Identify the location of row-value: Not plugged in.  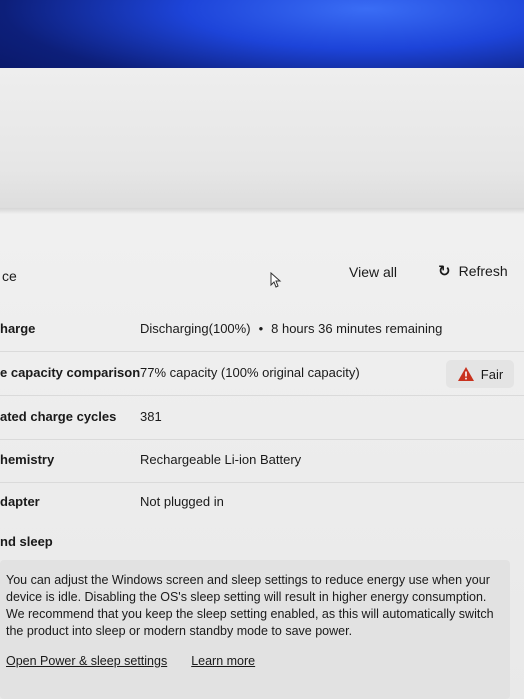
(182, 501).